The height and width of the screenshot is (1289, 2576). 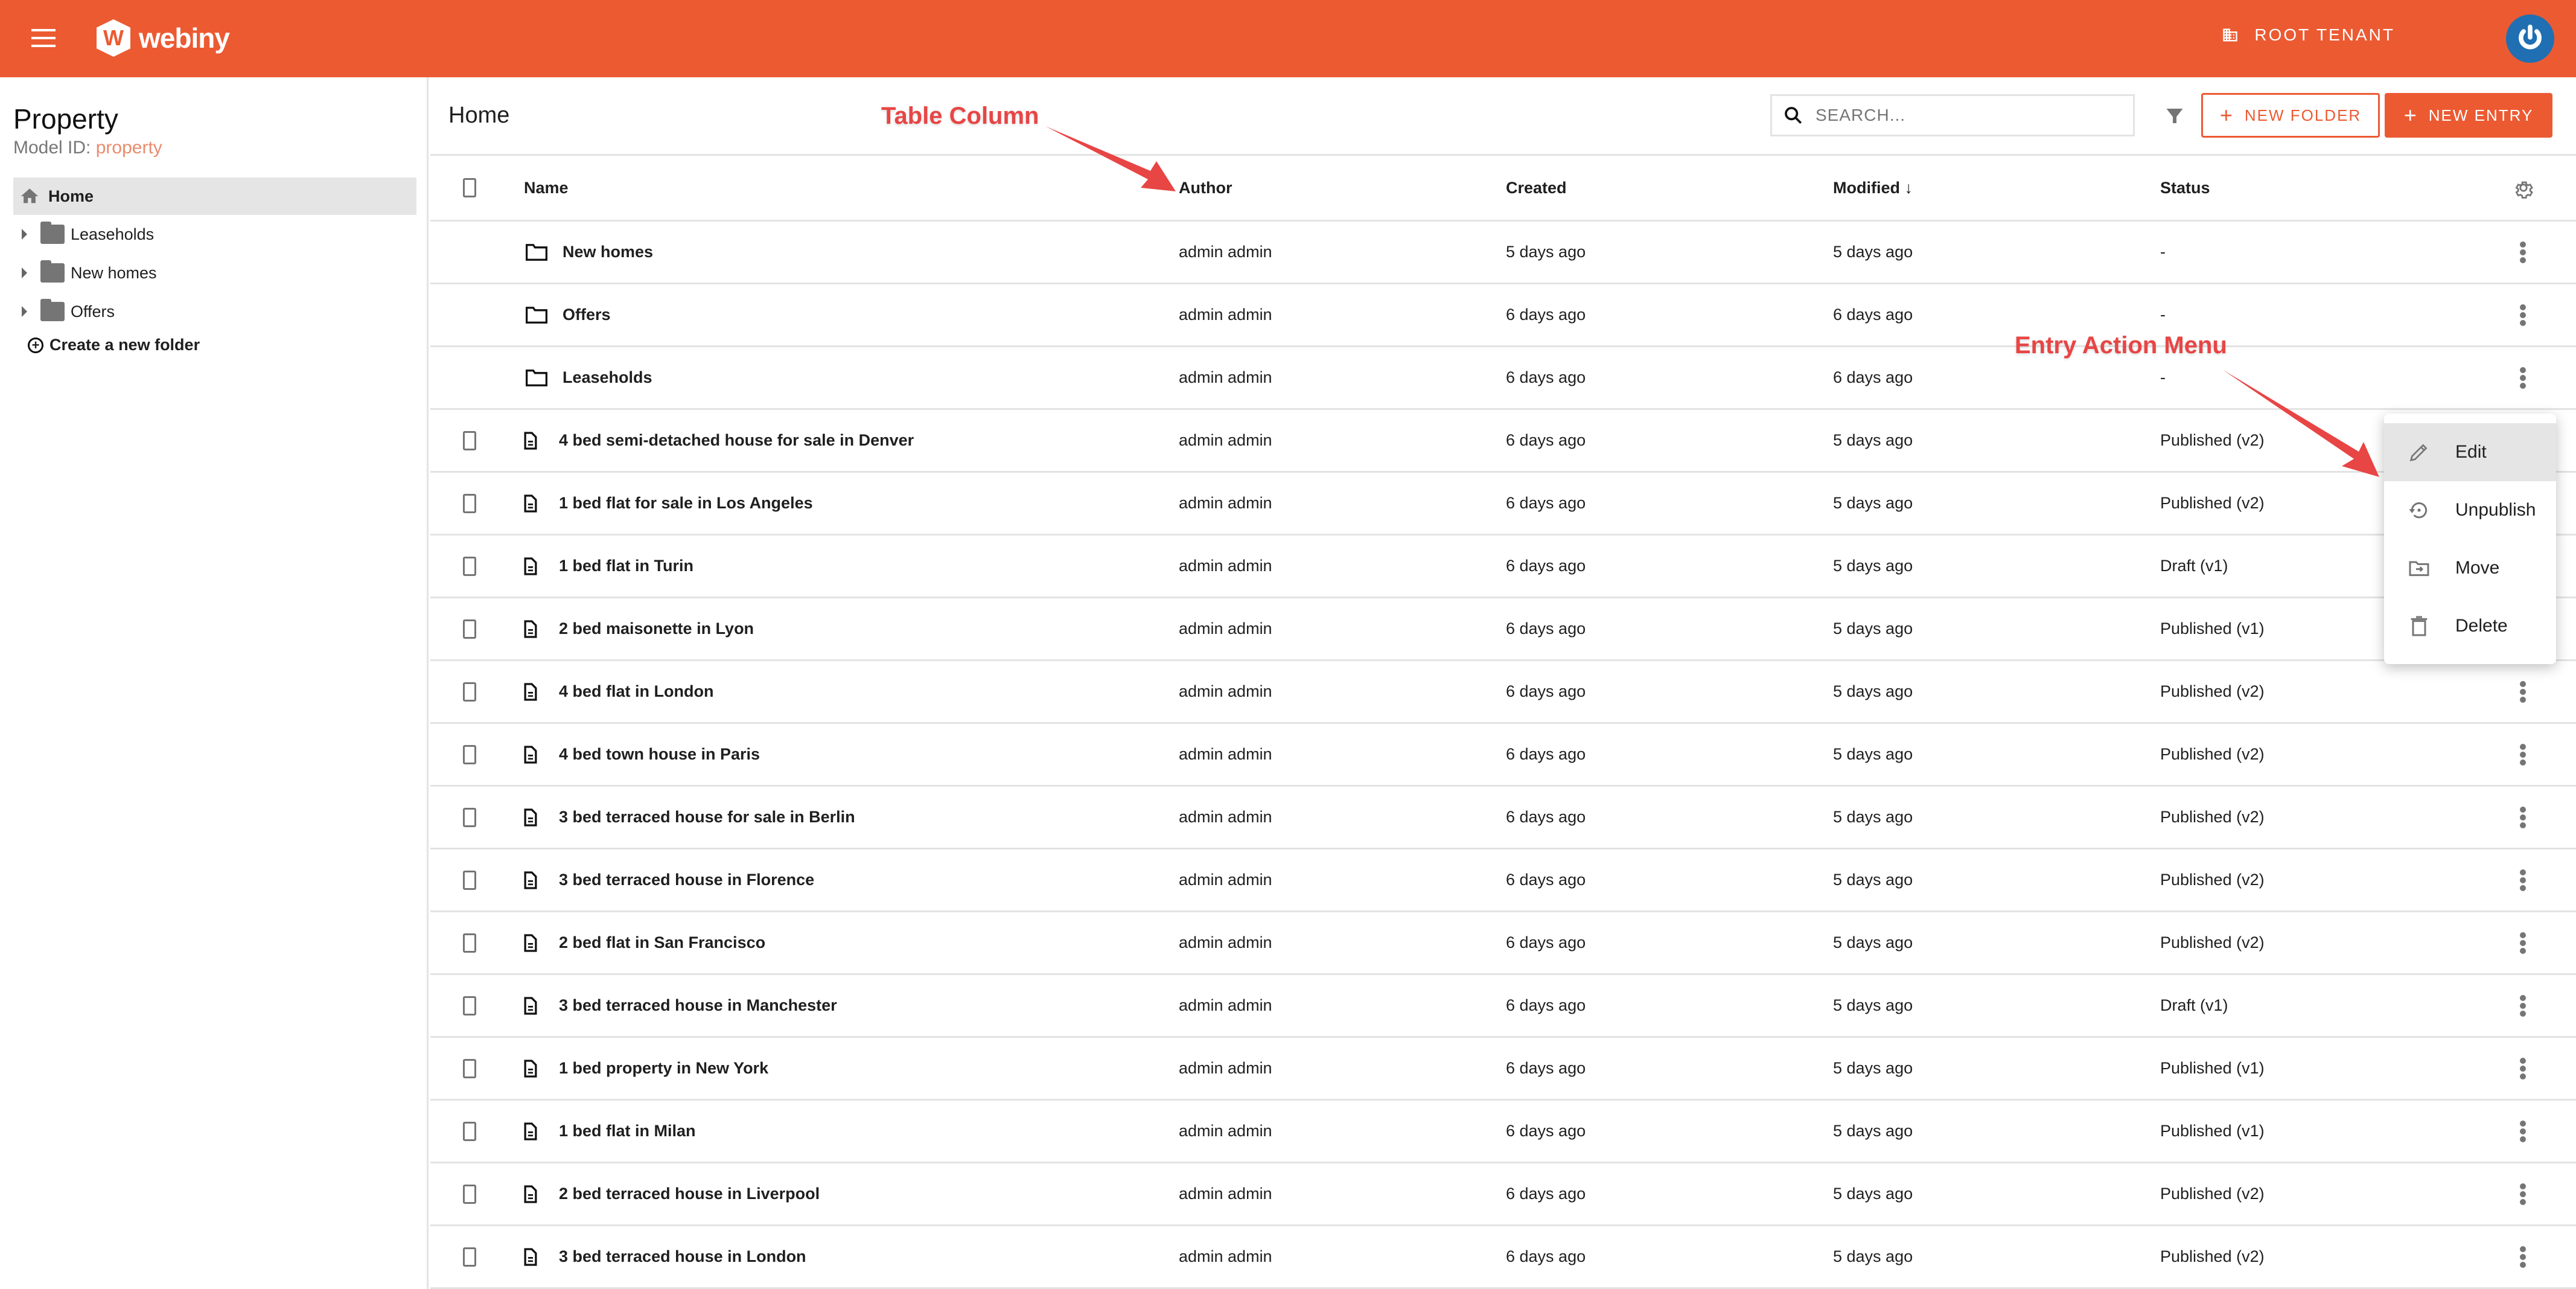 What do you see at coordinates (1873, 188) in the screenshot?
I see `column-header-modified: Modified ↓` at bounding box center [1873, 188].